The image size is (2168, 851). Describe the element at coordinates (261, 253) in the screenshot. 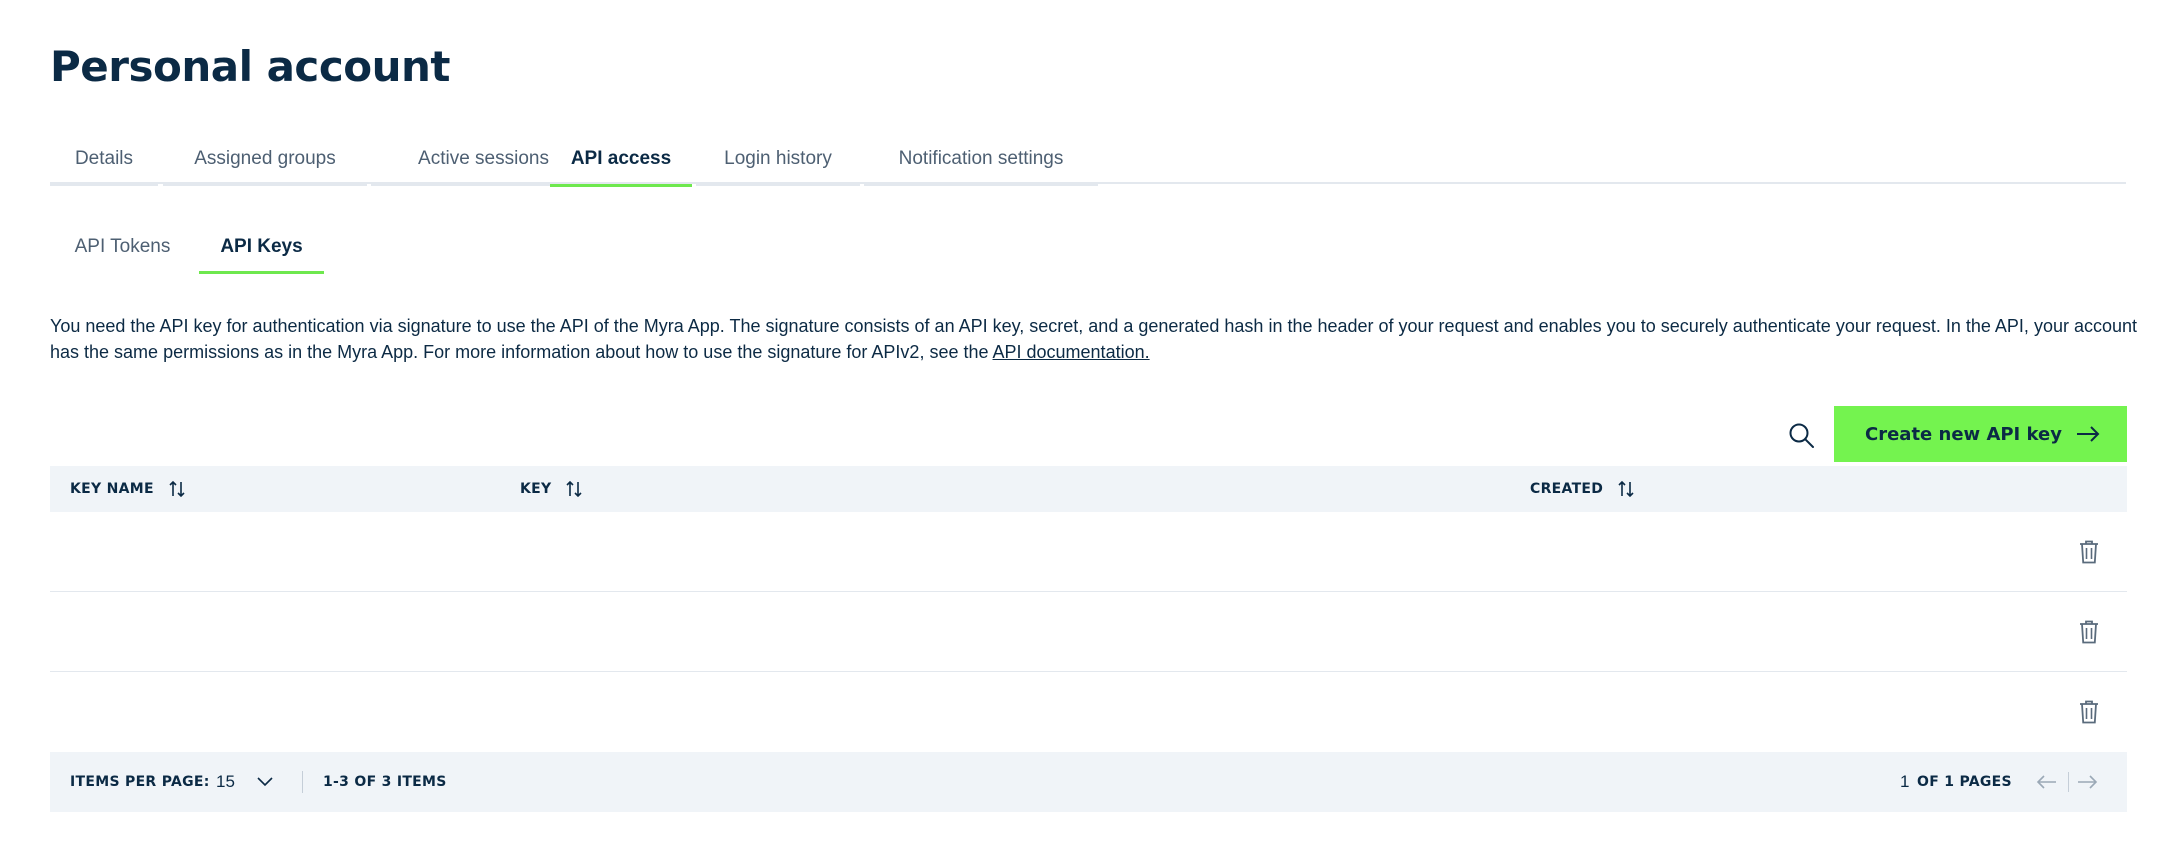

I see `subtab-api-keys: API Keys` at that location.